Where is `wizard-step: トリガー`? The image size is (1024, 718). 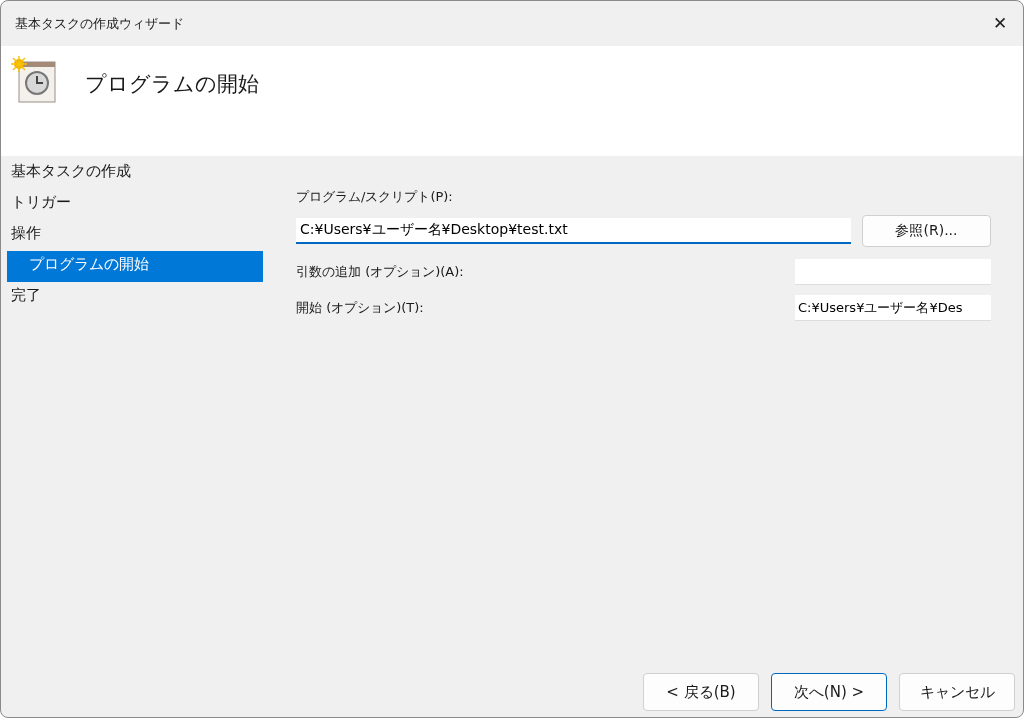 wizard-step: トリガー is located at coordinates (132, 204).